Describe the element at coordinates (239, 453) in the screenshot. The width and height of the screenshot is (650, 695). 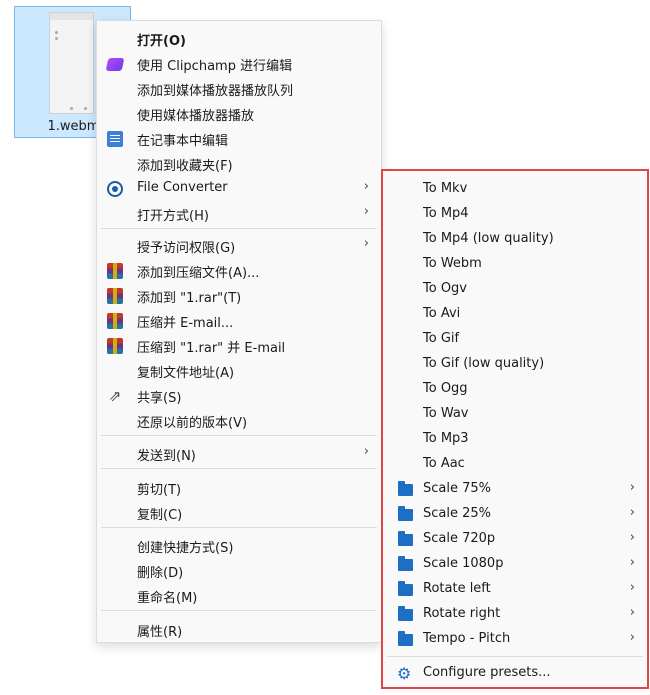
I see `menu-item-send-to: 发送到(N) ›` at that location.